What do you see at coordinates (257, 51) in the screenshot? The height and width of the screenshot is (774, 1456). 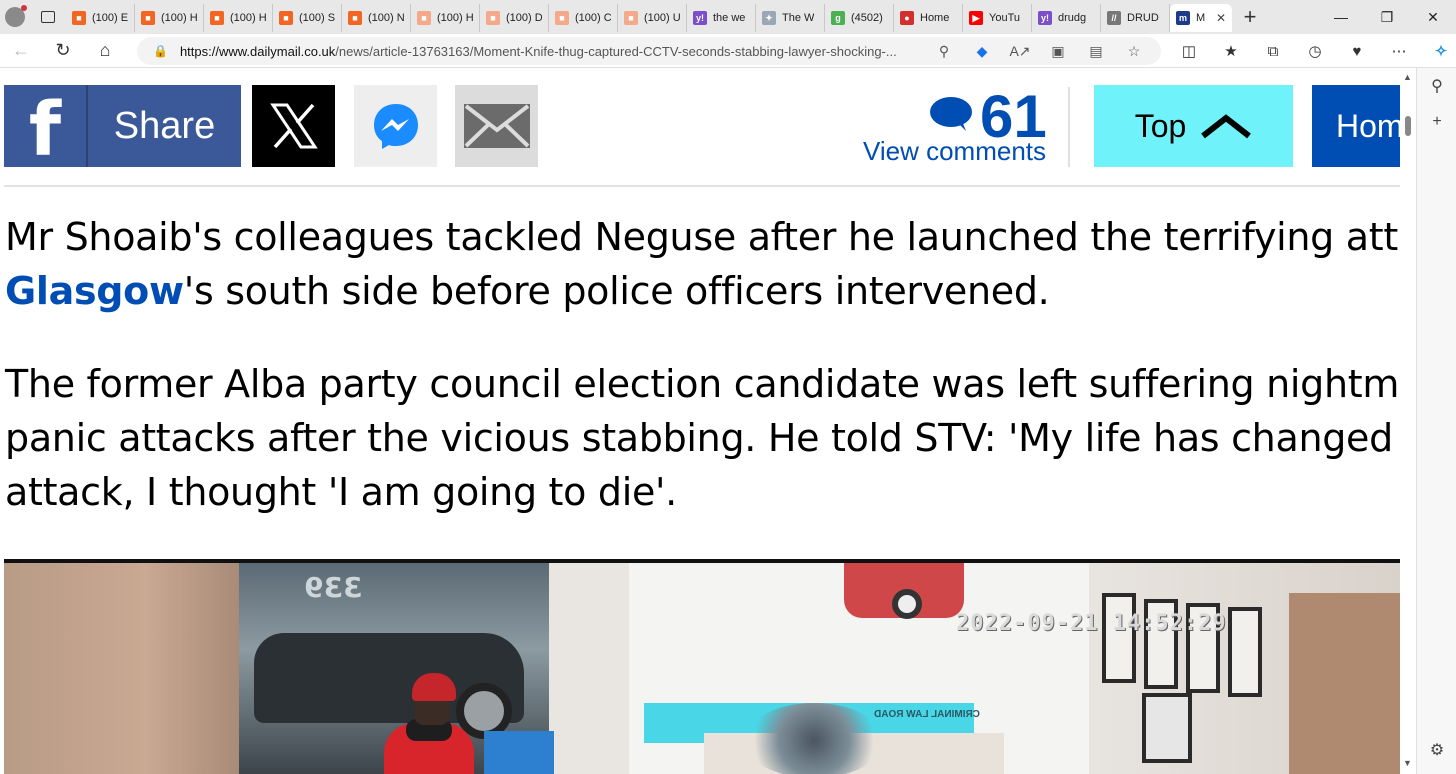 I see `url-host: https://www.dailymail.co.uk` at bounding box center [257, 51].